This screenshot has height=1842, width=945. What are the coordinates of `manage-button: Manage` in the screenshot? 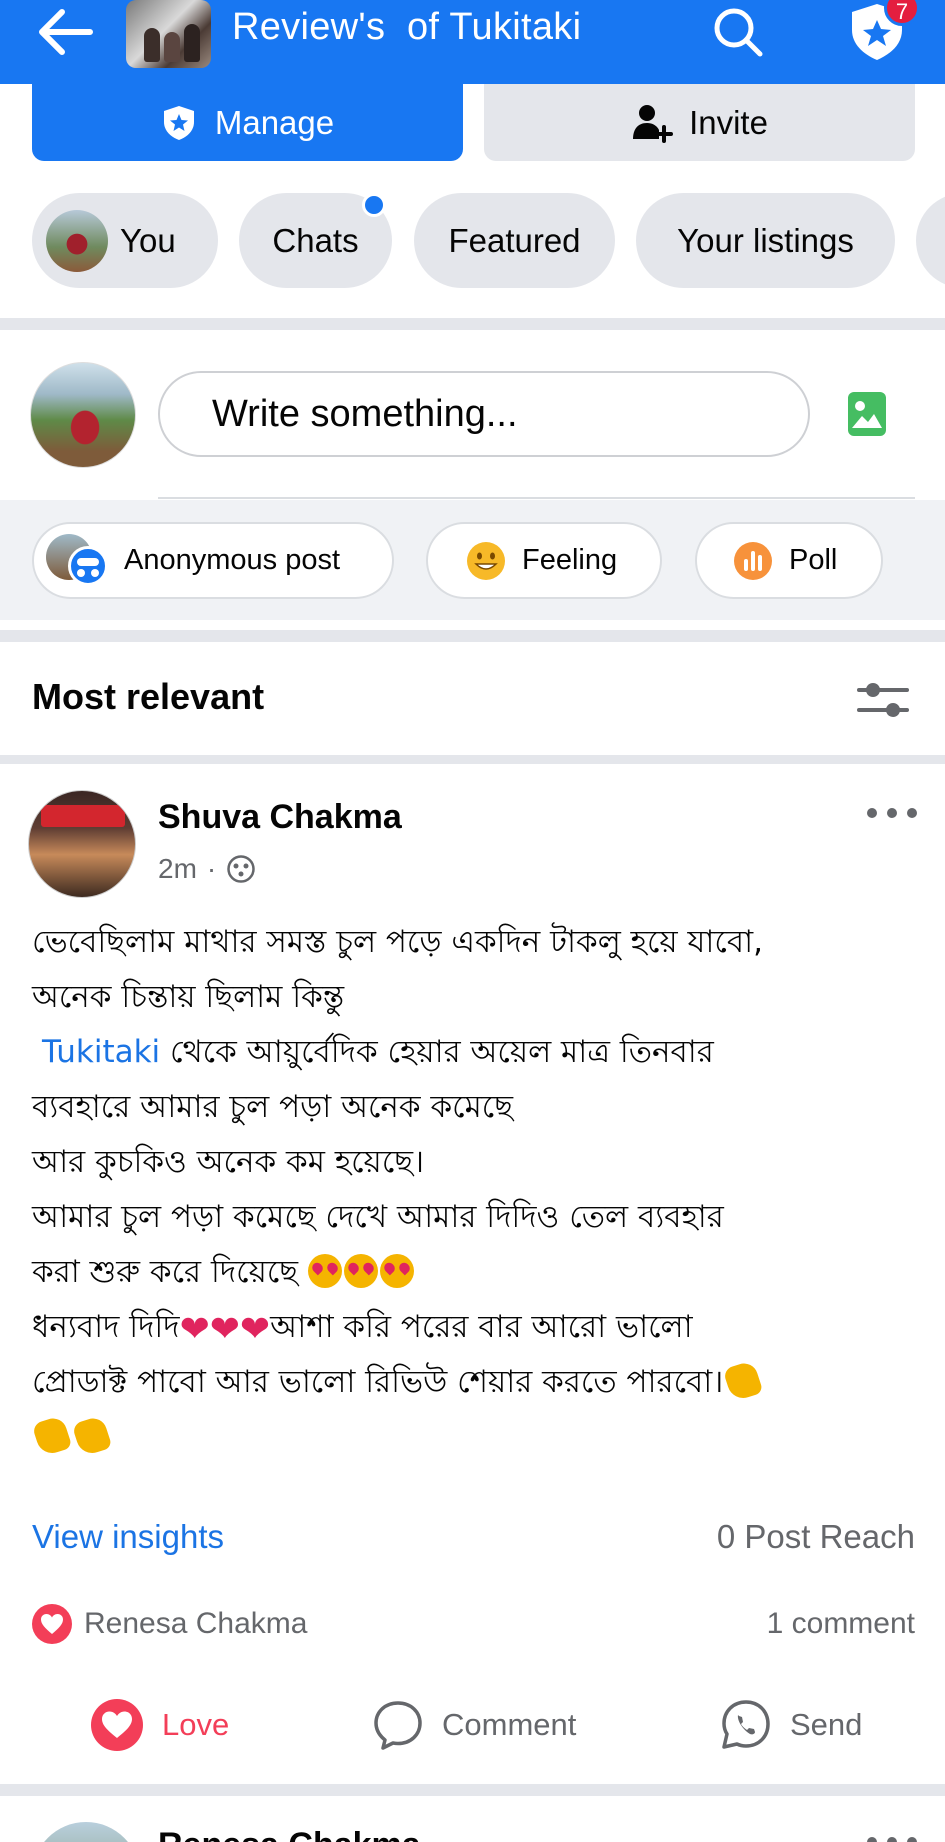 It's located at (247, 122).